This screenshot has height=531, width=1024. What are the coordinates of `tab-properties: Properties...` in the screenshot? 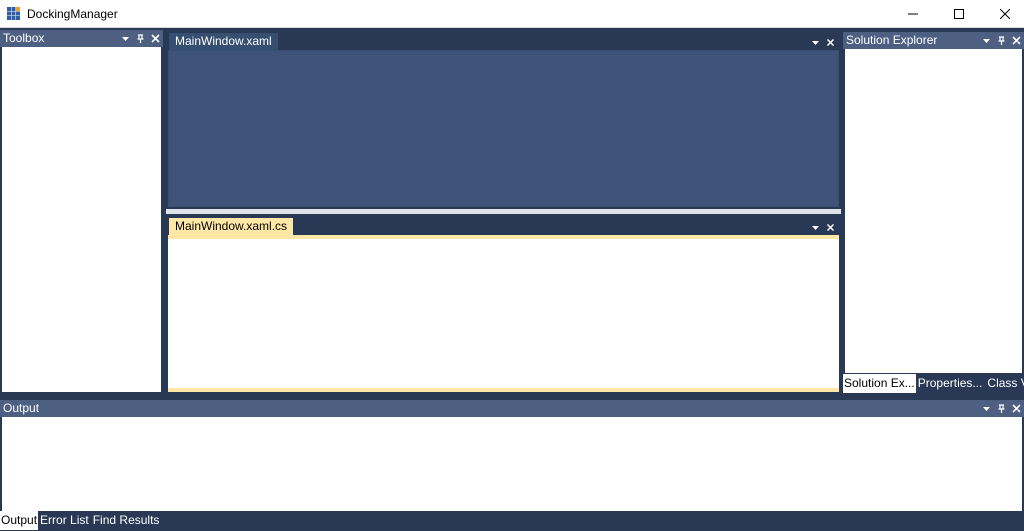 It's located at (951, 383).